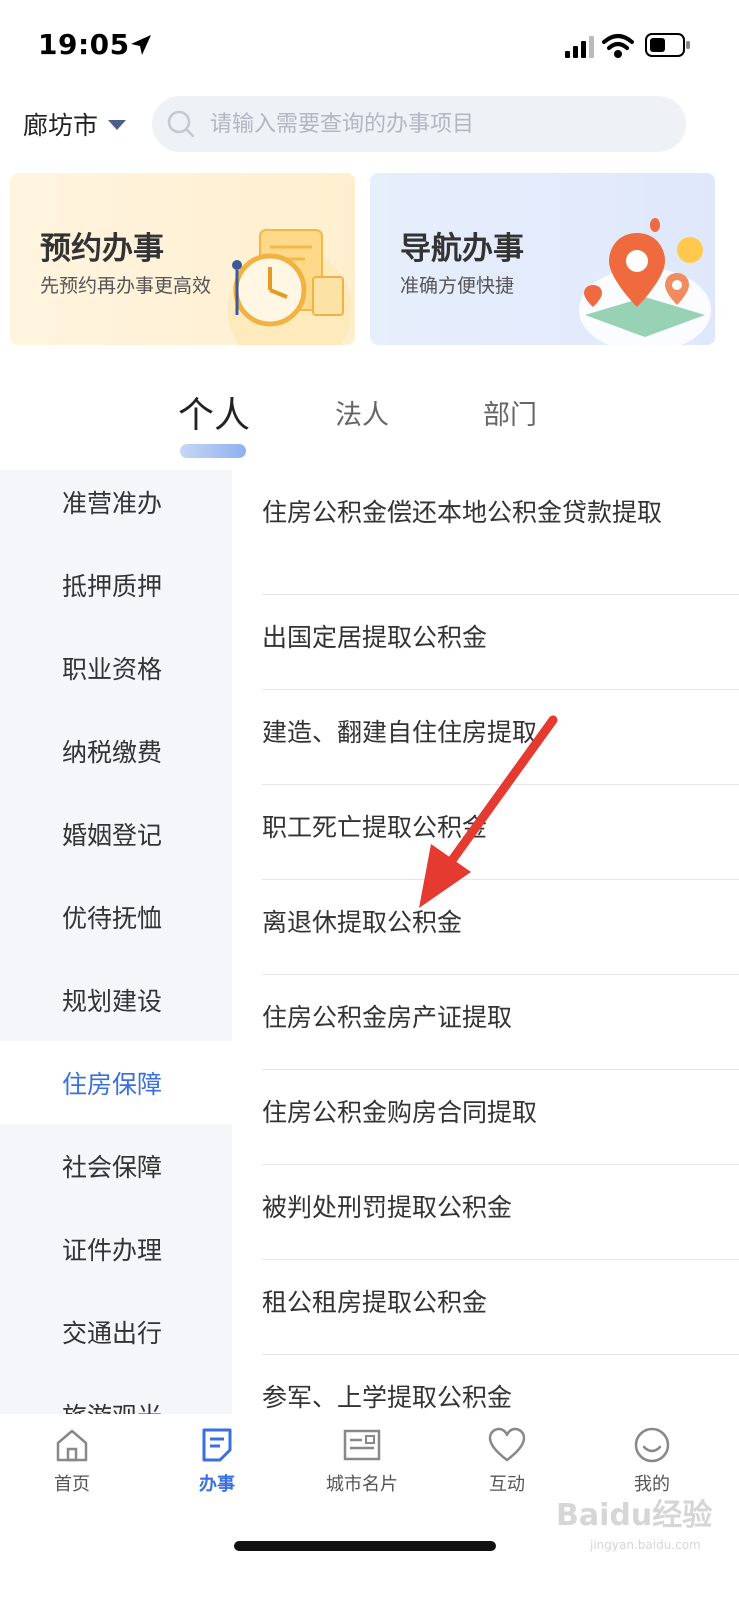 The image size is (739, 1600). Describe the element at coordinates (362, 412) in the screenshot. I see `tab-legal-entity: 法人` at that location.